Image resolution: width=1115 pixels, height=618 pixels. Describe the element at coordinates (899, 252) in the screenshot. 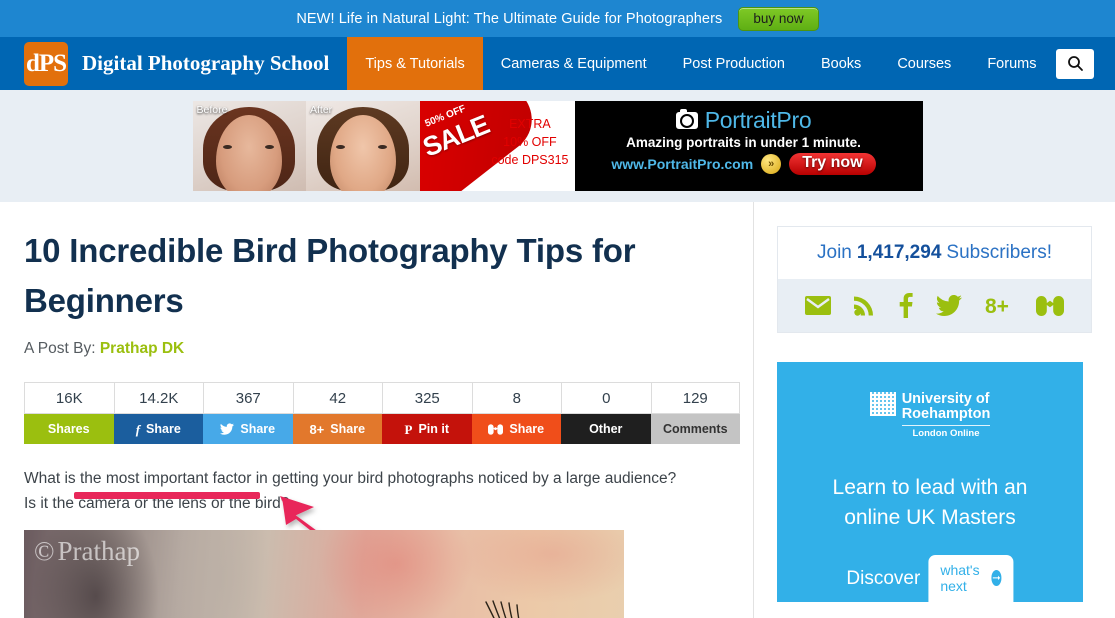

I see `subscribers-count: 1,417,294` at that location.